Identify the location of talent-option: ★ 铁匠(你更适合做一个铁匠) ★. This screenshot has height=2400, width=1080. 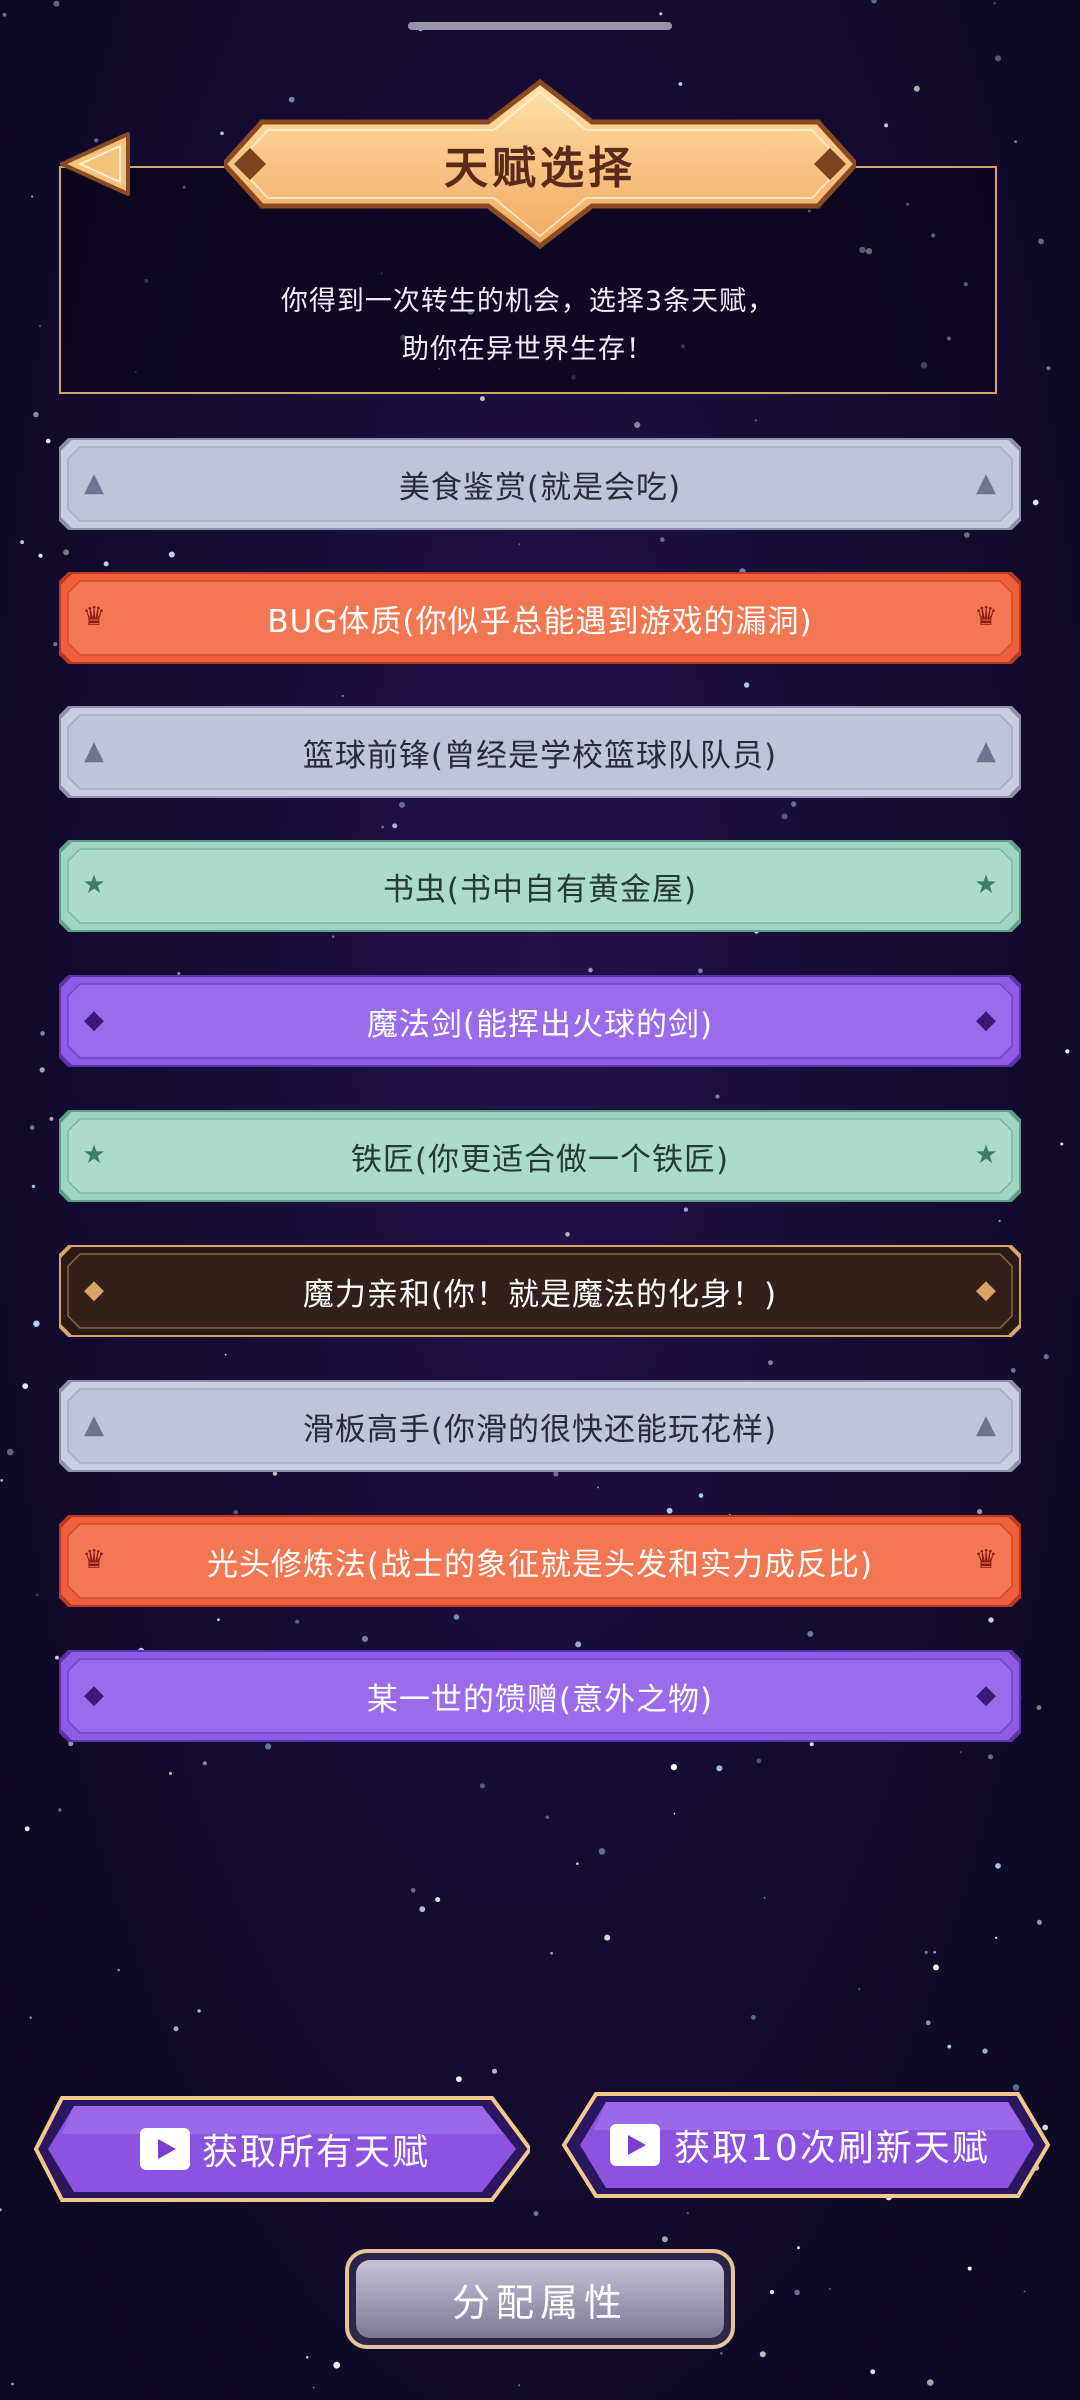
(540, 1156).